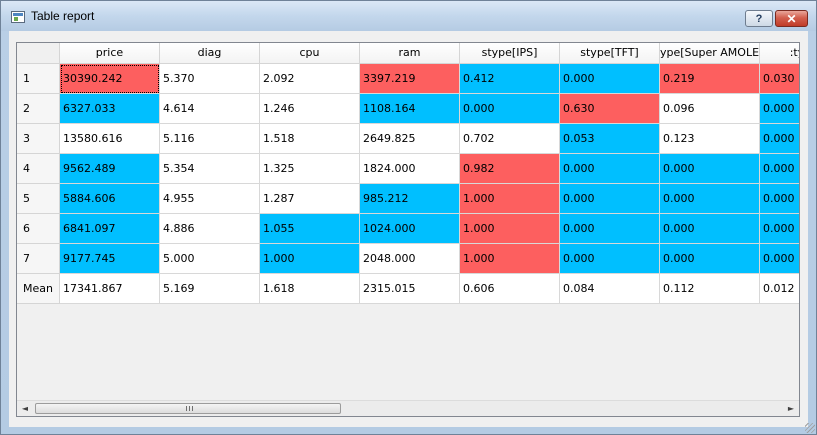 The width and height of the screenshot is (817, 435). What do you see at coordinates (210, 169) in the screenshot?
I see `table-cell: 5.354` at bounding box center [210, 169].